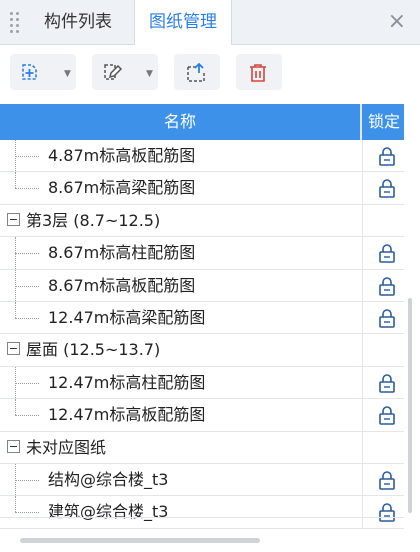  I want to click on table-row: 8.67m标高板配筋图, so click(202, 285).